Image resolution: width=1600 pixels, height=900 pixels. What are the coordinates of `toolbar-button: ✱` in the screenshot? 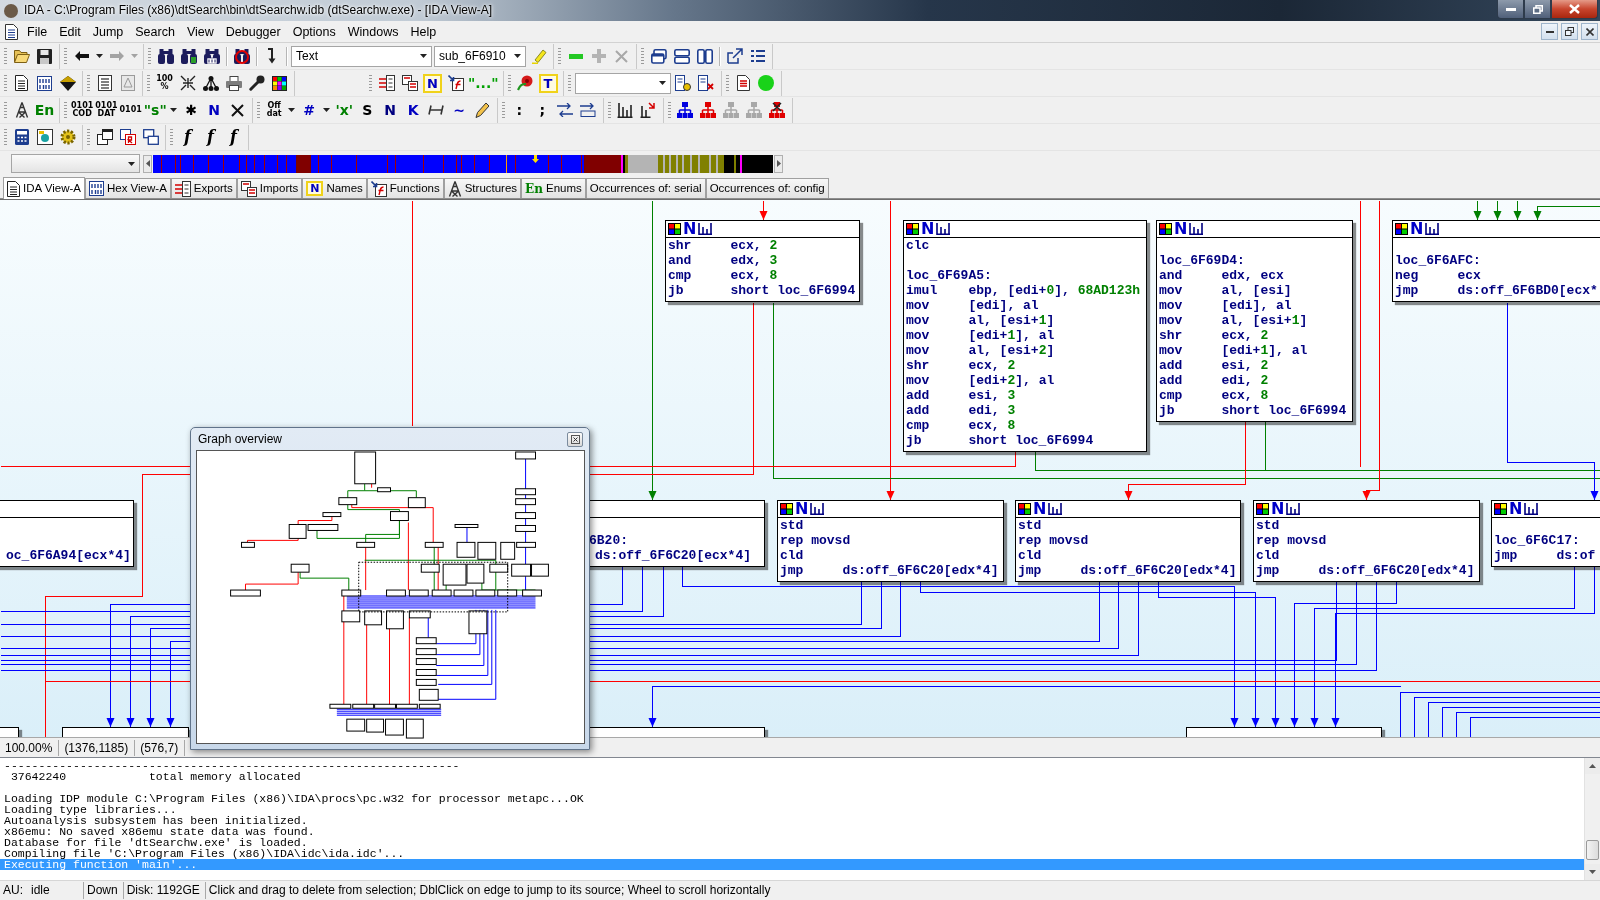 It's located at (191, 110).